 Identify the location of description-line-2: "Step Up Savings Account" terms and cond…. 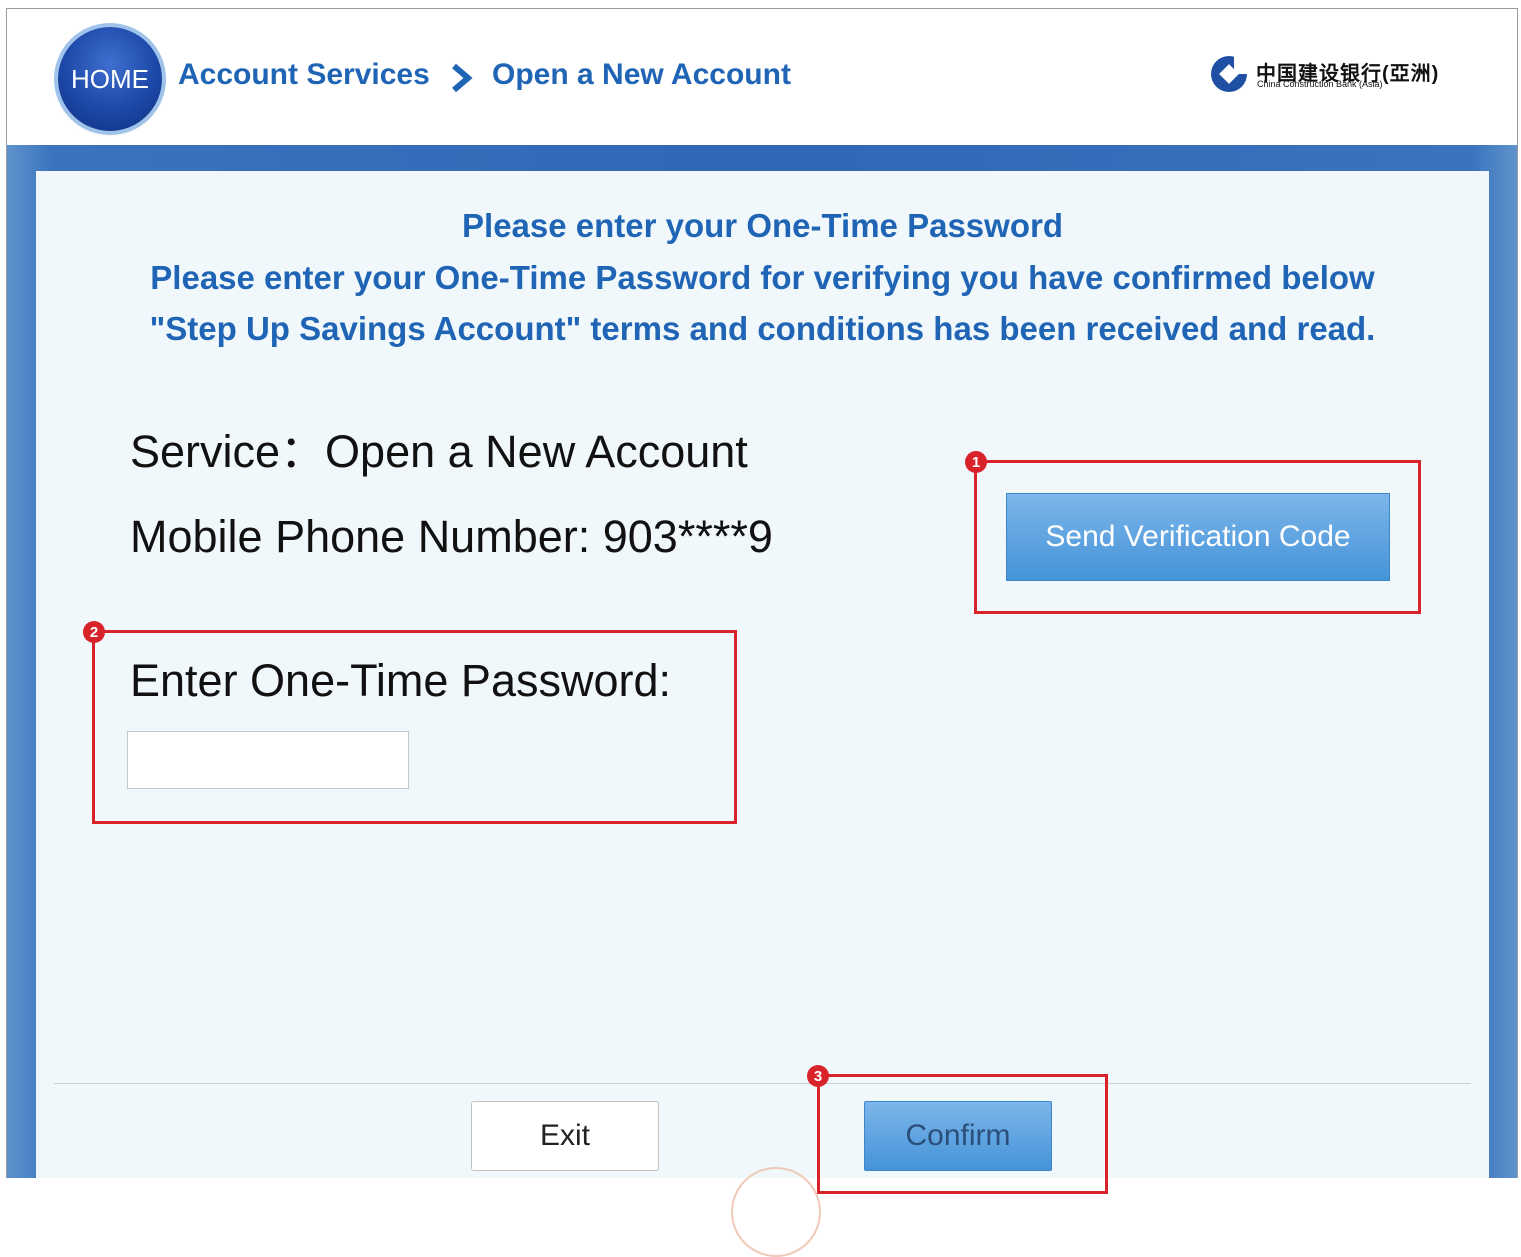
(762, 328).